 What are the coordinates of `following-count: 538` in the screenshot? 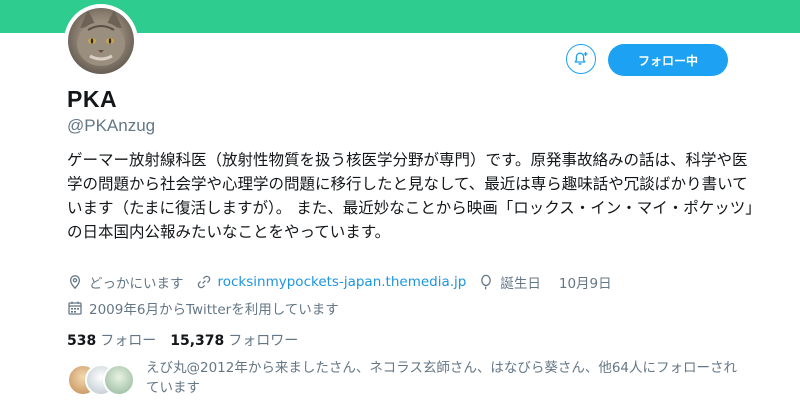 It's located at (82, 341).